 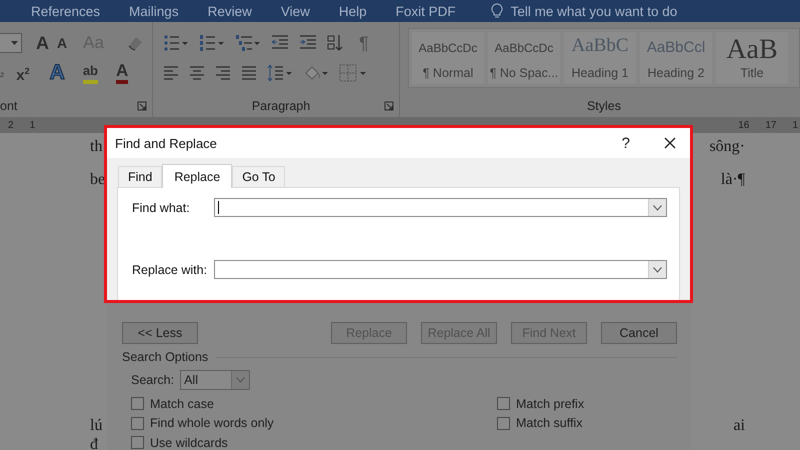 What do you see at coordinates (170, 269) in the screenshot?
I see `field-label: Replace with:` at bounding box center [170, 269].